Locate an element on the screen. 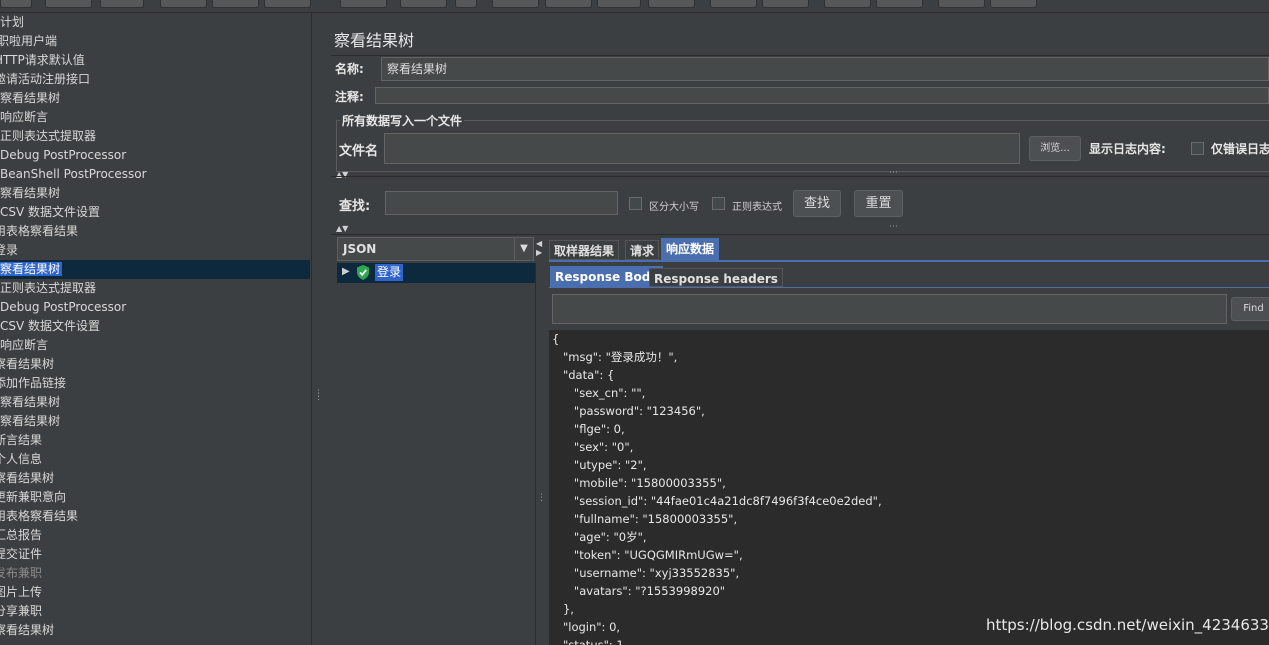  comment-field is located at coordinates (822, 95).